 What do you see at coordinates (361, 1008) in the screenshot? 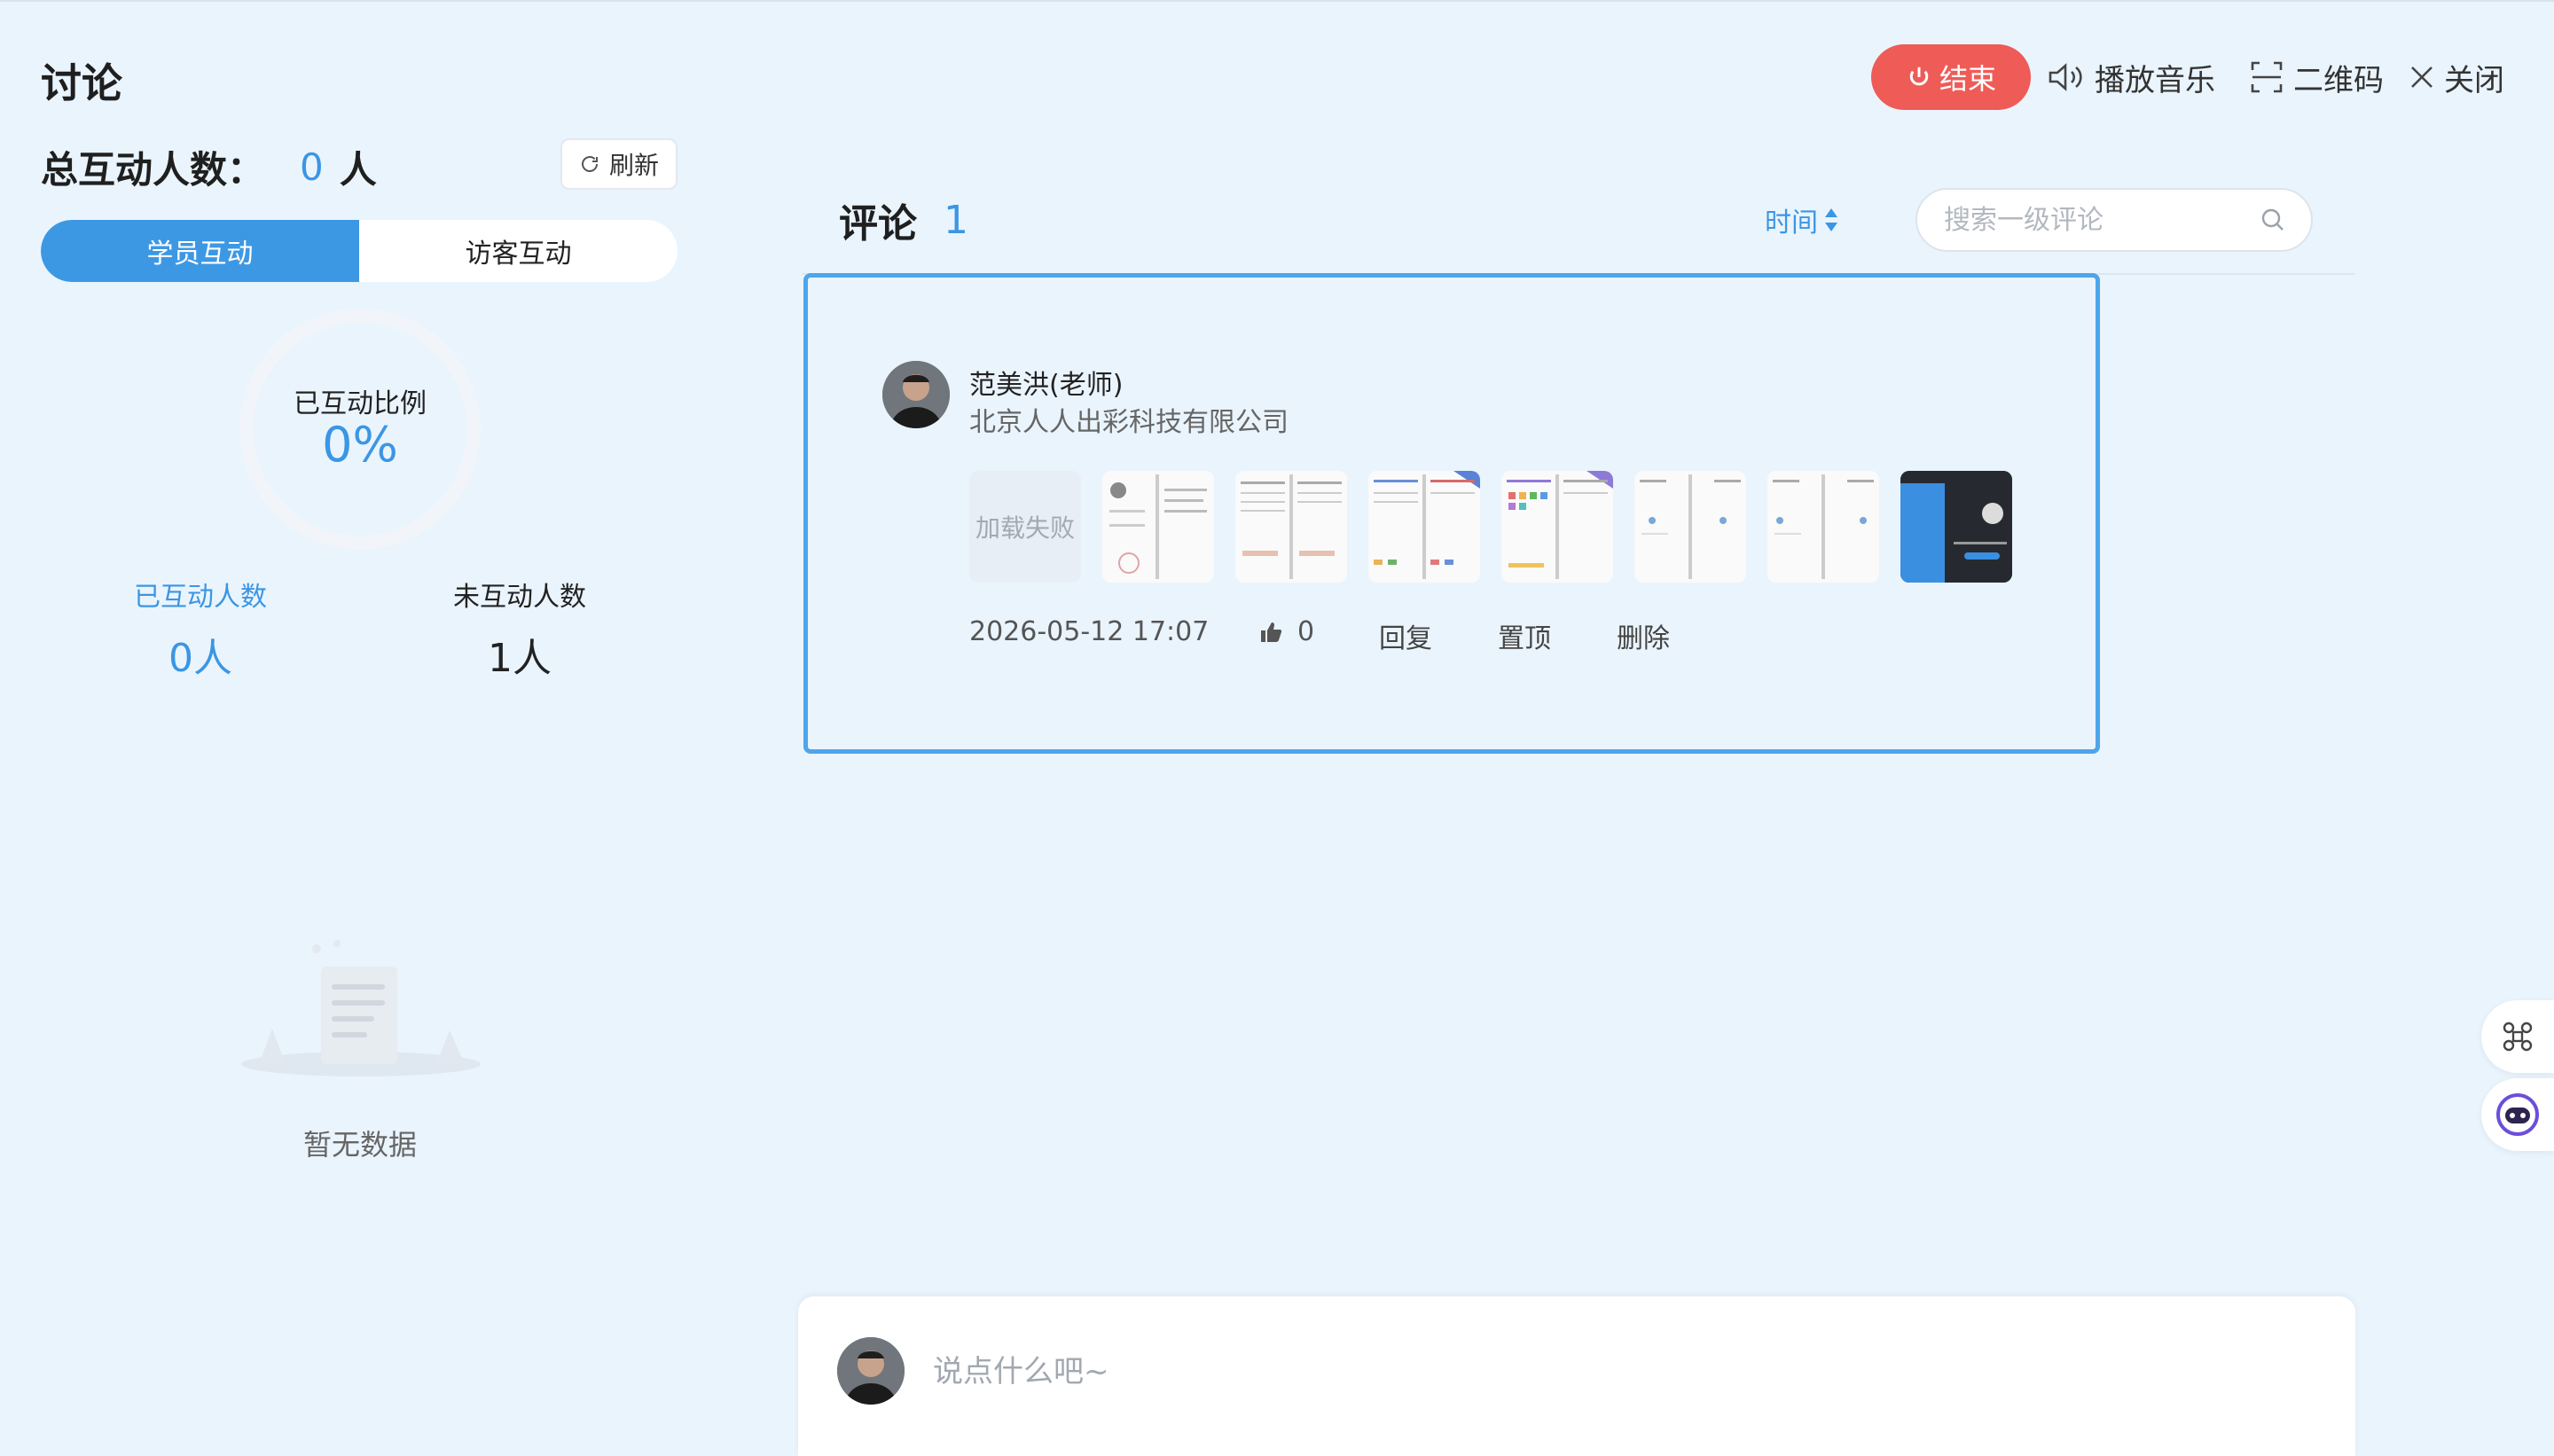
I see `empty-data-illustration` at bounding box center [361, 1008].